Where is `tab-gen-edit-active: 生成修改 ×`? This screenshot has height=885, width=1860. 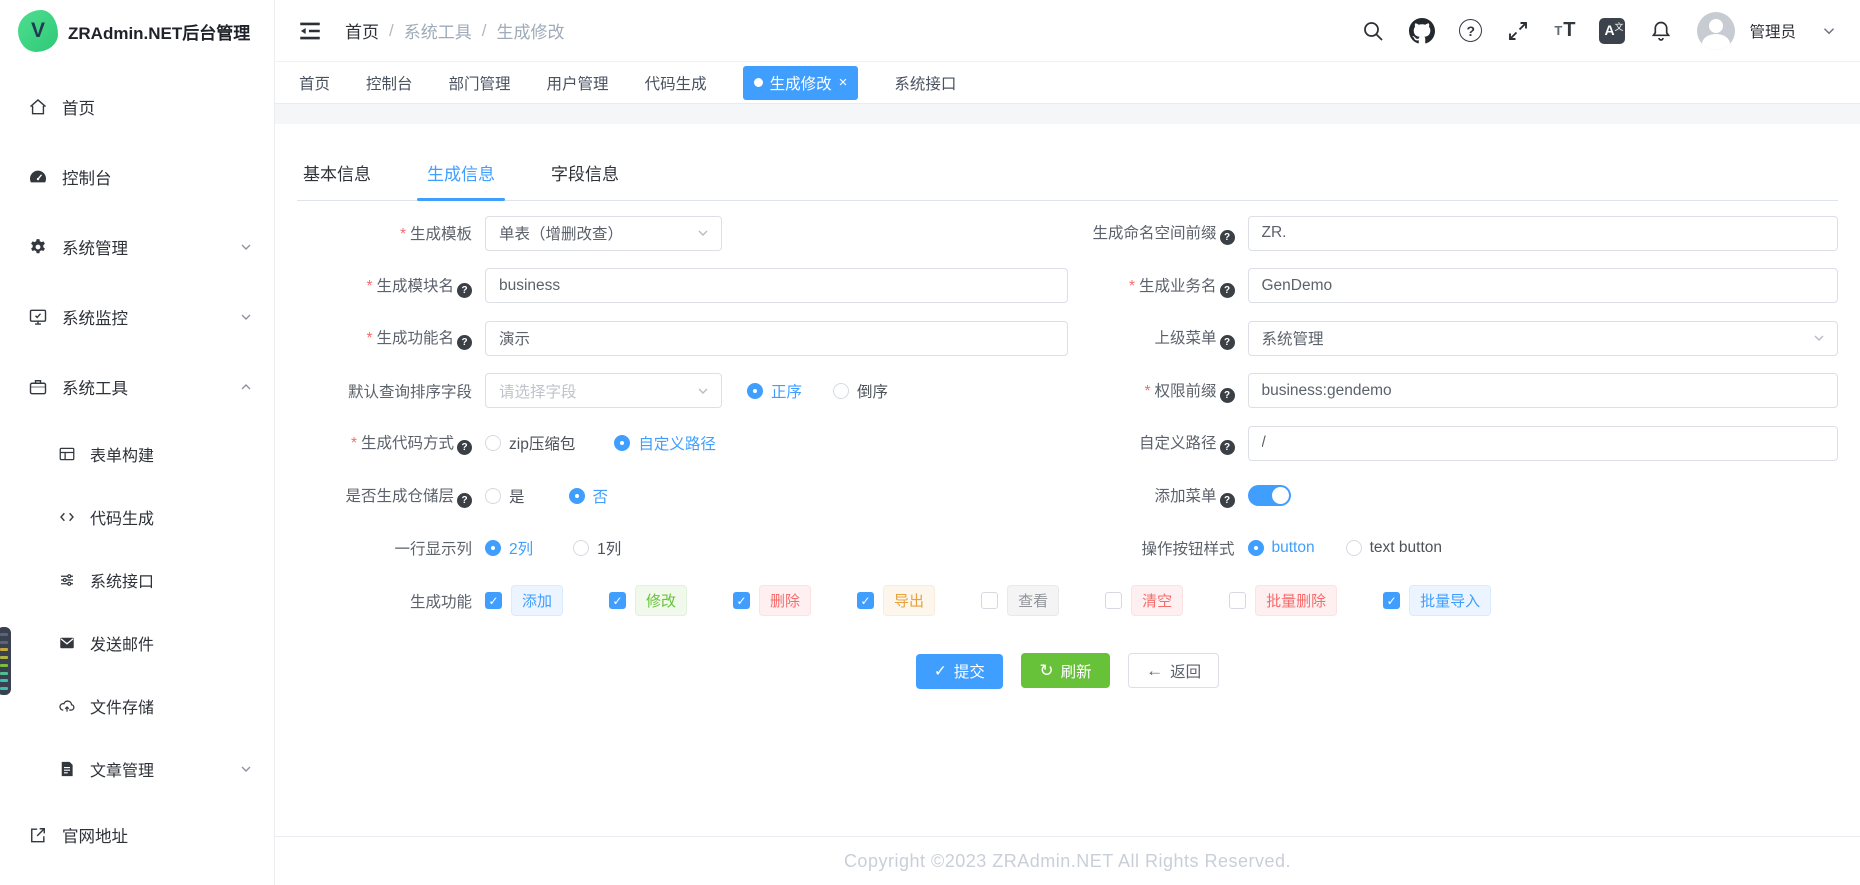 tab-gen-edit-active: 生成修改 × is located at coordinates (800, 82).